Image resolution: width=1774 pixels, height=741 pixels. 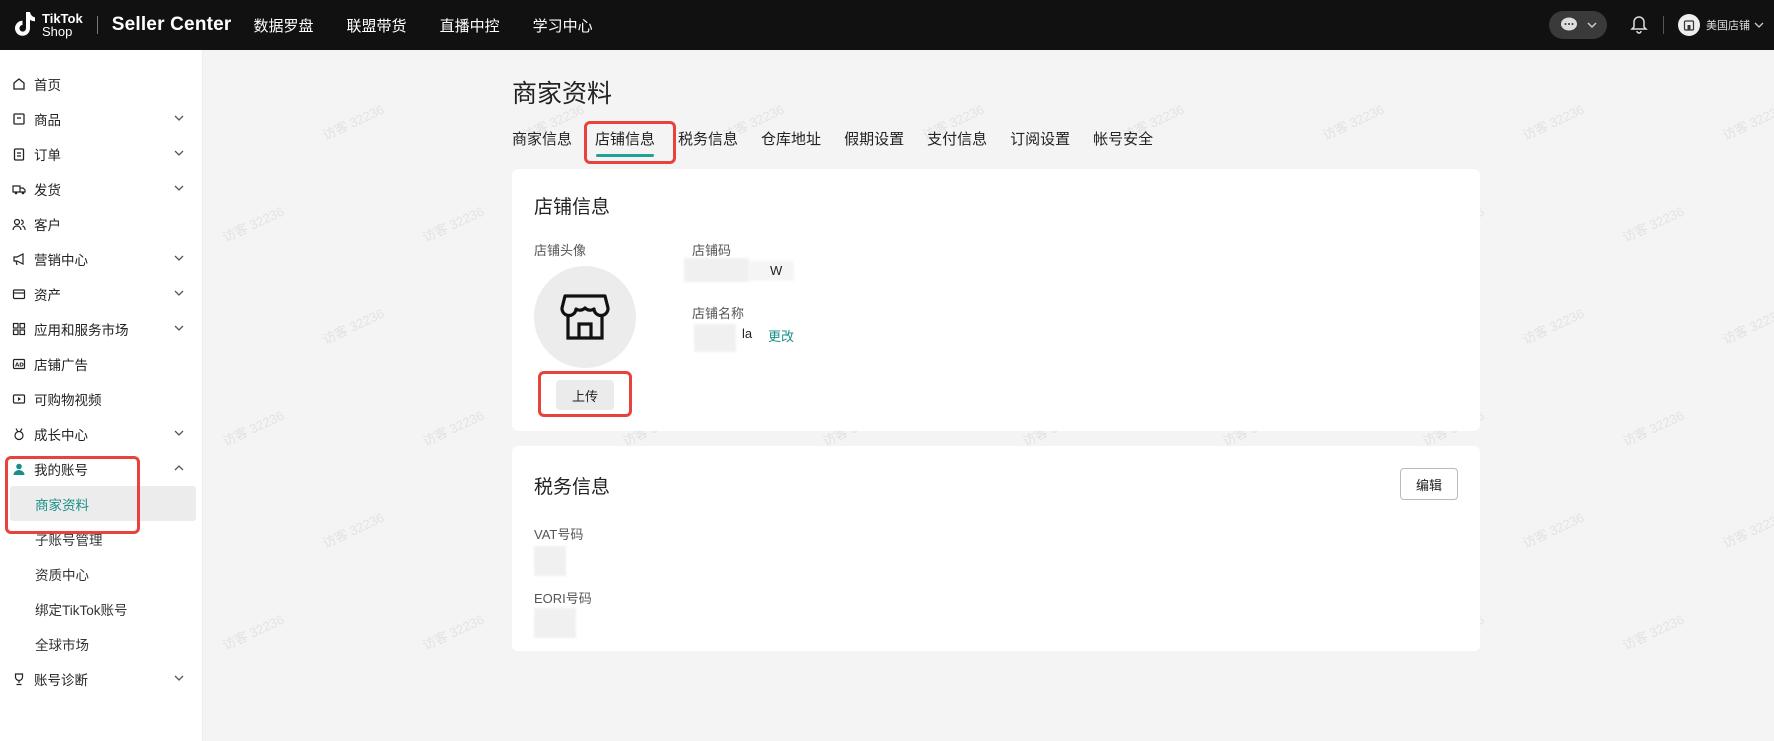 I want to click on sidebar-item-shoppable-video: 可购物视频, so click(x=101, y=398).